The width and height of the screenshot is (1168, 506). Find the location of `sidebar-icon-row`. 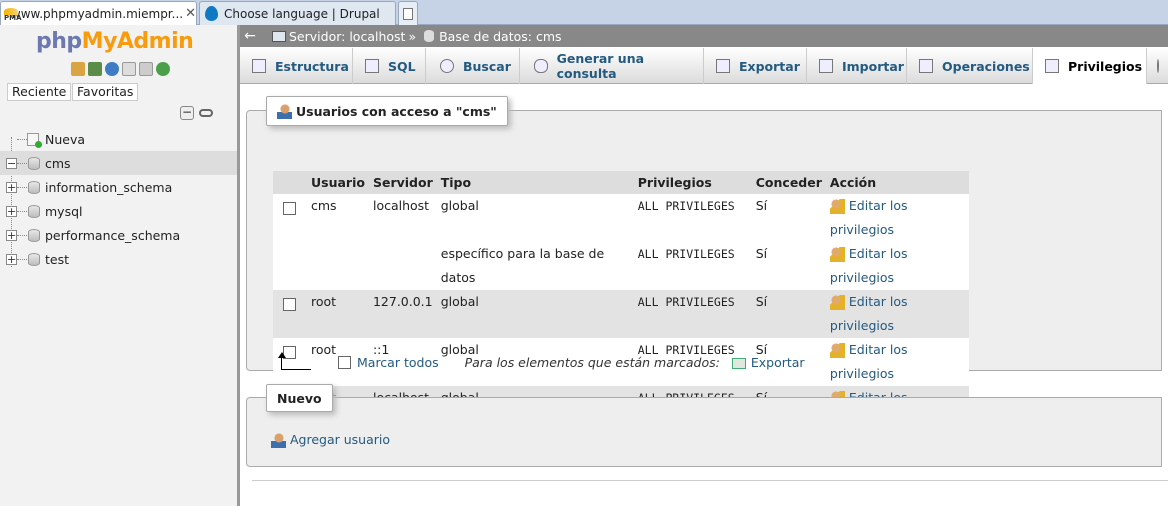

sidebar-icon-row is located at coordinates (120, 69).